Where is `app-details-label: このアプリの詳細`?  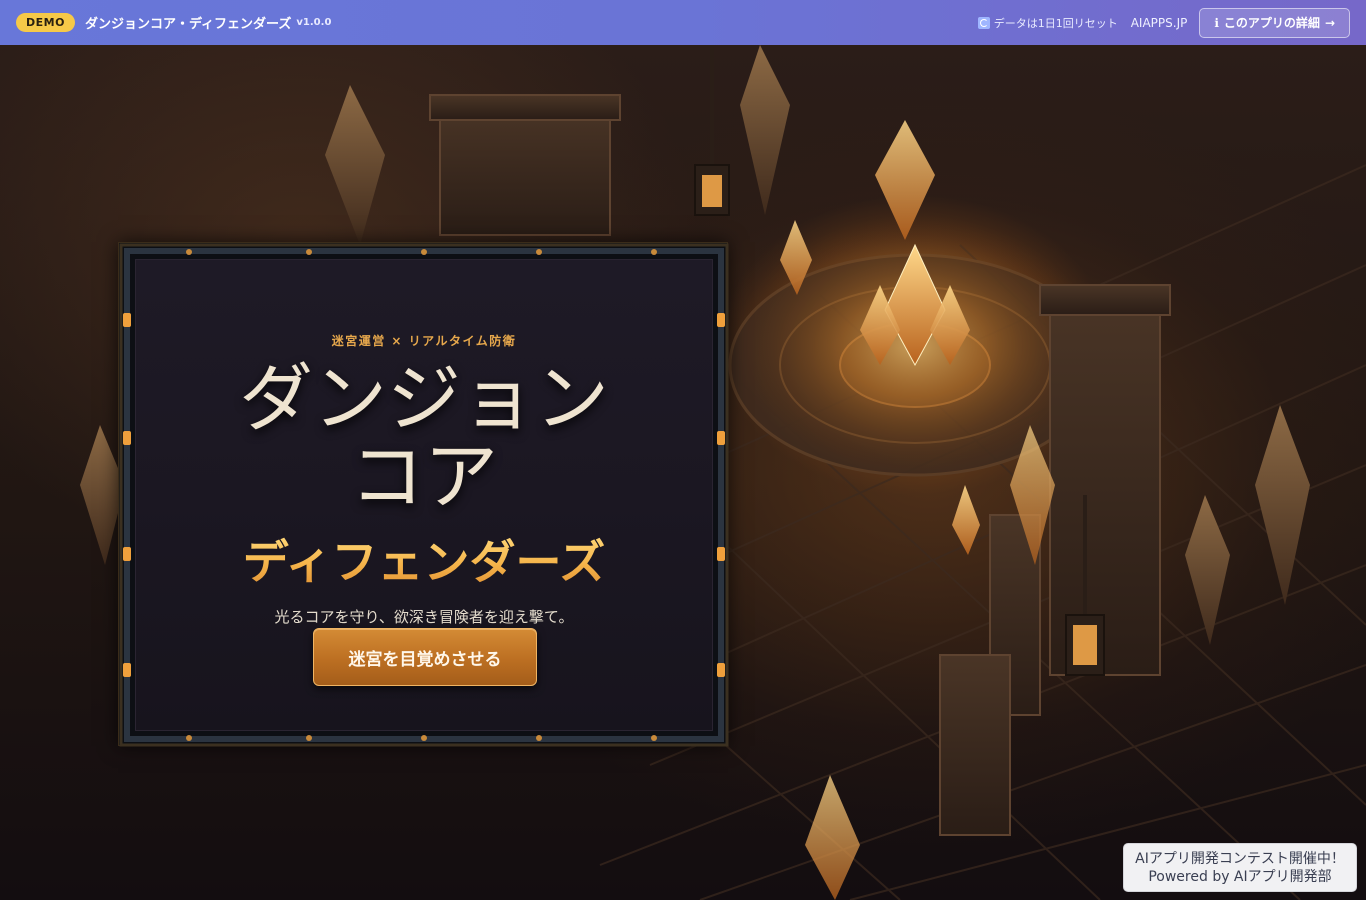 app-details-label: このアプリの詳細 is located at coordinates (1271, 23).